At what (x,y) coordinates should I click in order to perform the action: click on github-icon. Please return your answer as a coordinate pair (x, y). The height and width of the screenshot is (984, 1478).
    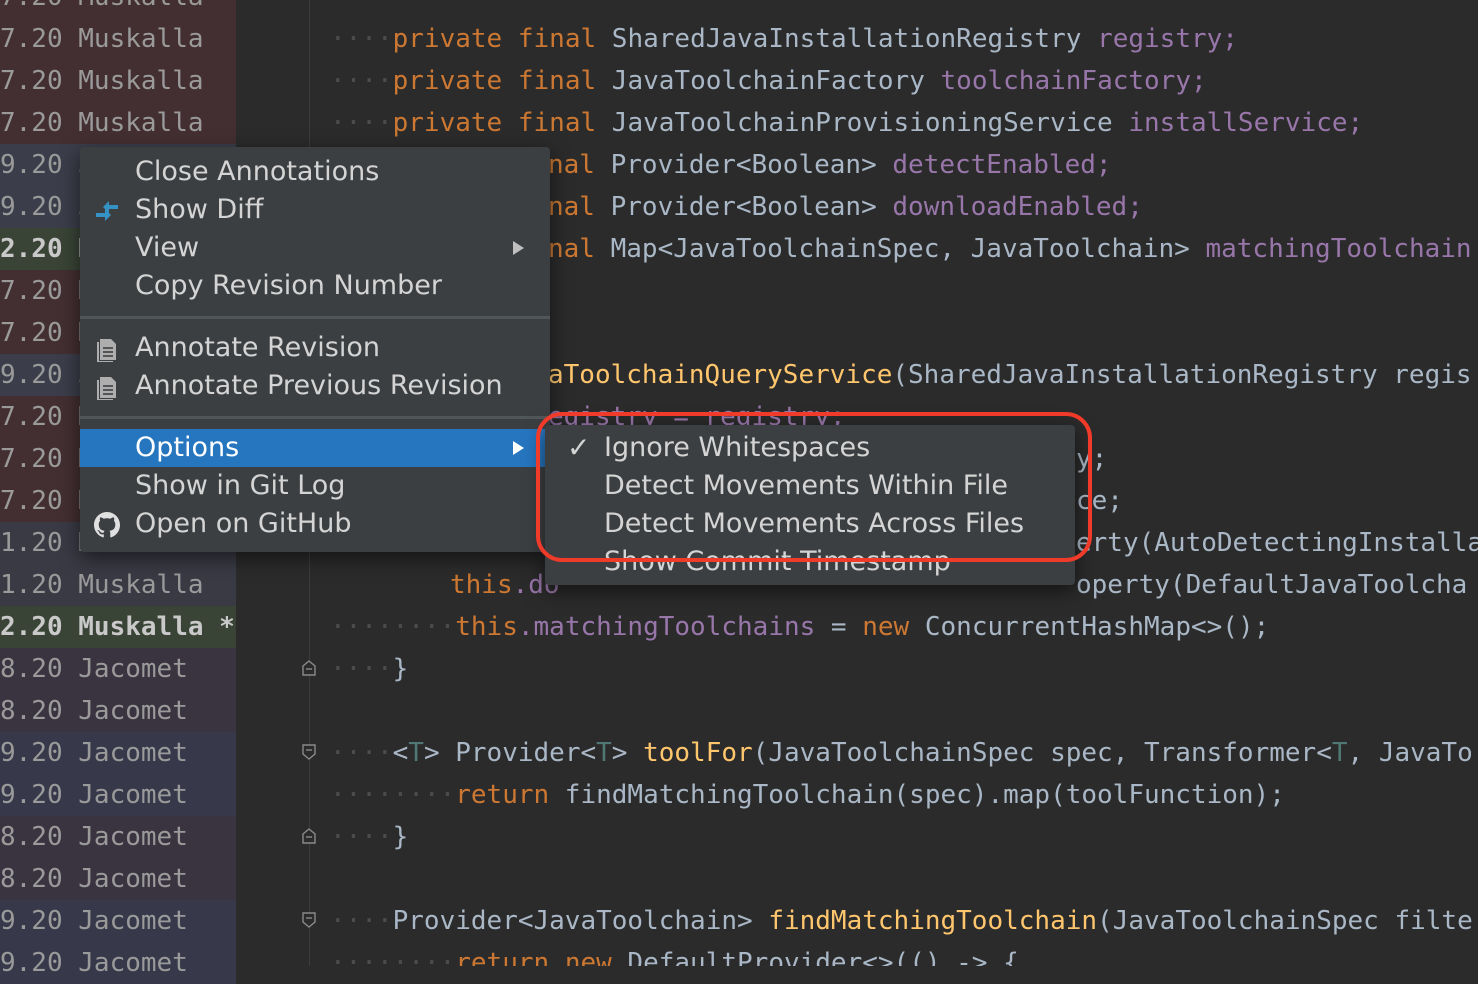
    Looking at the image, I should click on (107, 525).